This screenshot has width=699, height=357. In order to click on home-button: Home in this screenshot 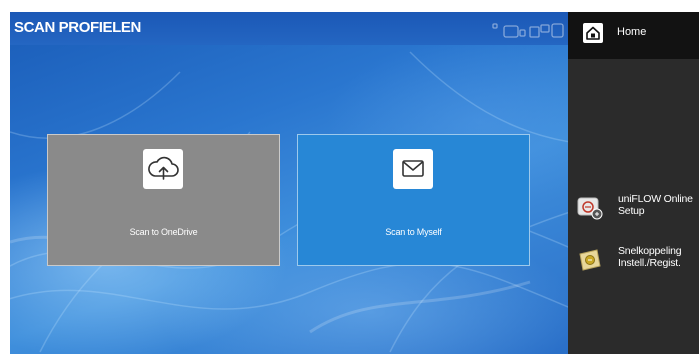, I will do `click(633, 35)`.